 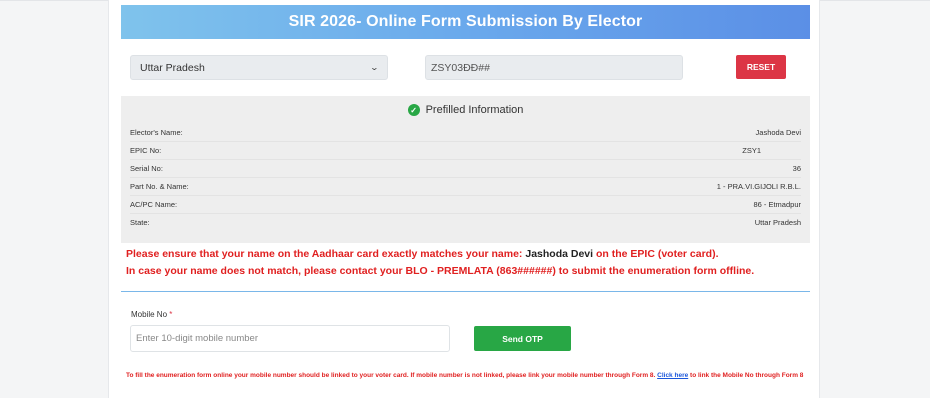 I want to click on prefilled-info-title: Prefilled Information, so click(x=474, y=110).